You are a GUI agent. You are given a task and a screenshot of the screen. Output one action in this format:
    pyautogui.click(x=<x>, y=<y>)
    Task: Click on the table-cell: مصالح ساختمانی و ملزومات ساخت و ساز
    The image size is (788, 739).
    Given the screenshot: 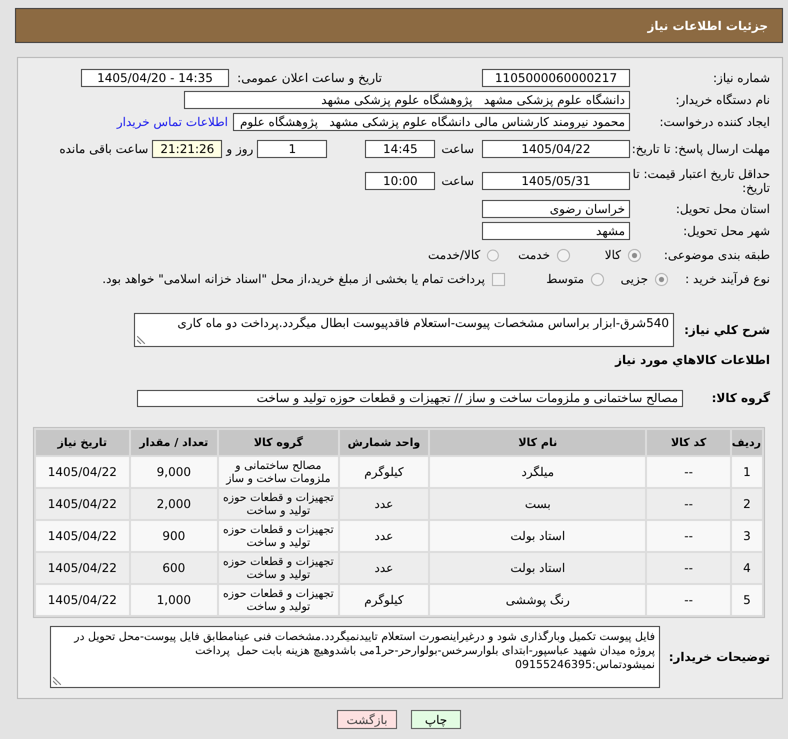 What is the action you would take?
    pyautogui.click(x=278, y=472)
    